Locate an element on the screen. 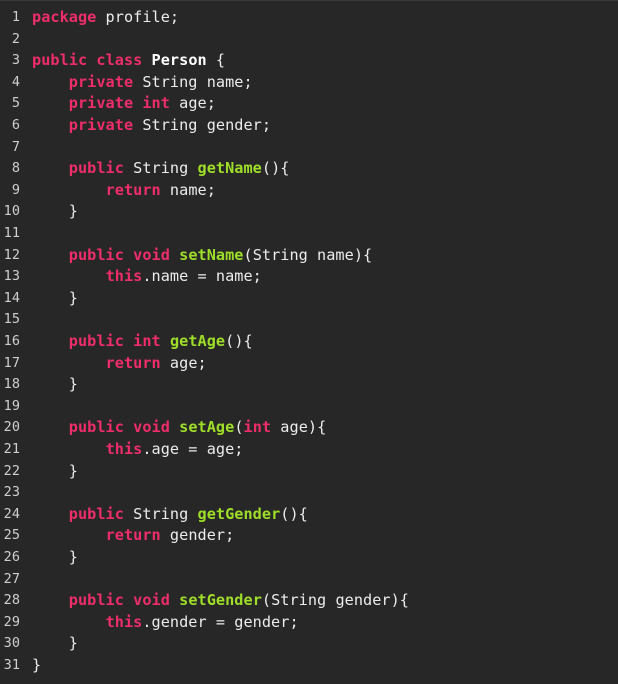 The width and height of the screenshot is (618, 684). line-number: 9 is located at coordinates (15, 189).